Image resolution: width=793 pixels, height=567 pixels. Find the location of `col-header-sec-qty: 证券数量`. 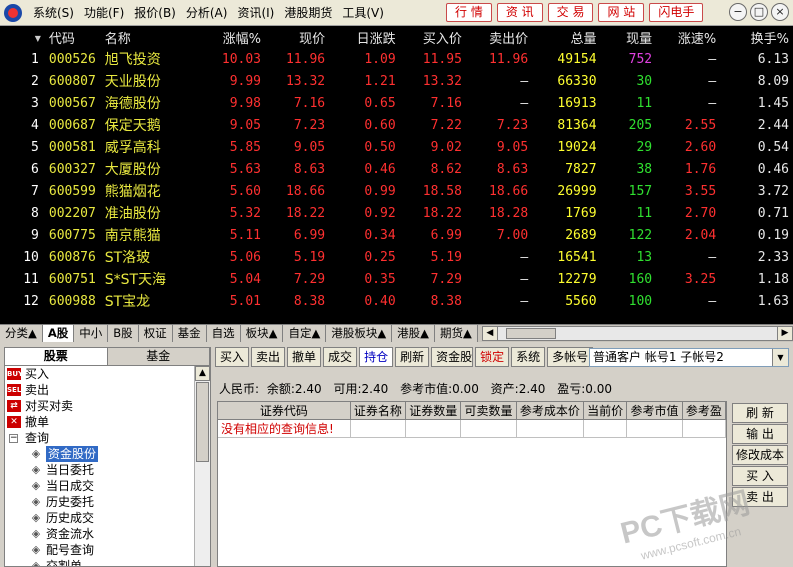

col-header-sec-qty: 证券数量 is located at coordinates (433, 411).